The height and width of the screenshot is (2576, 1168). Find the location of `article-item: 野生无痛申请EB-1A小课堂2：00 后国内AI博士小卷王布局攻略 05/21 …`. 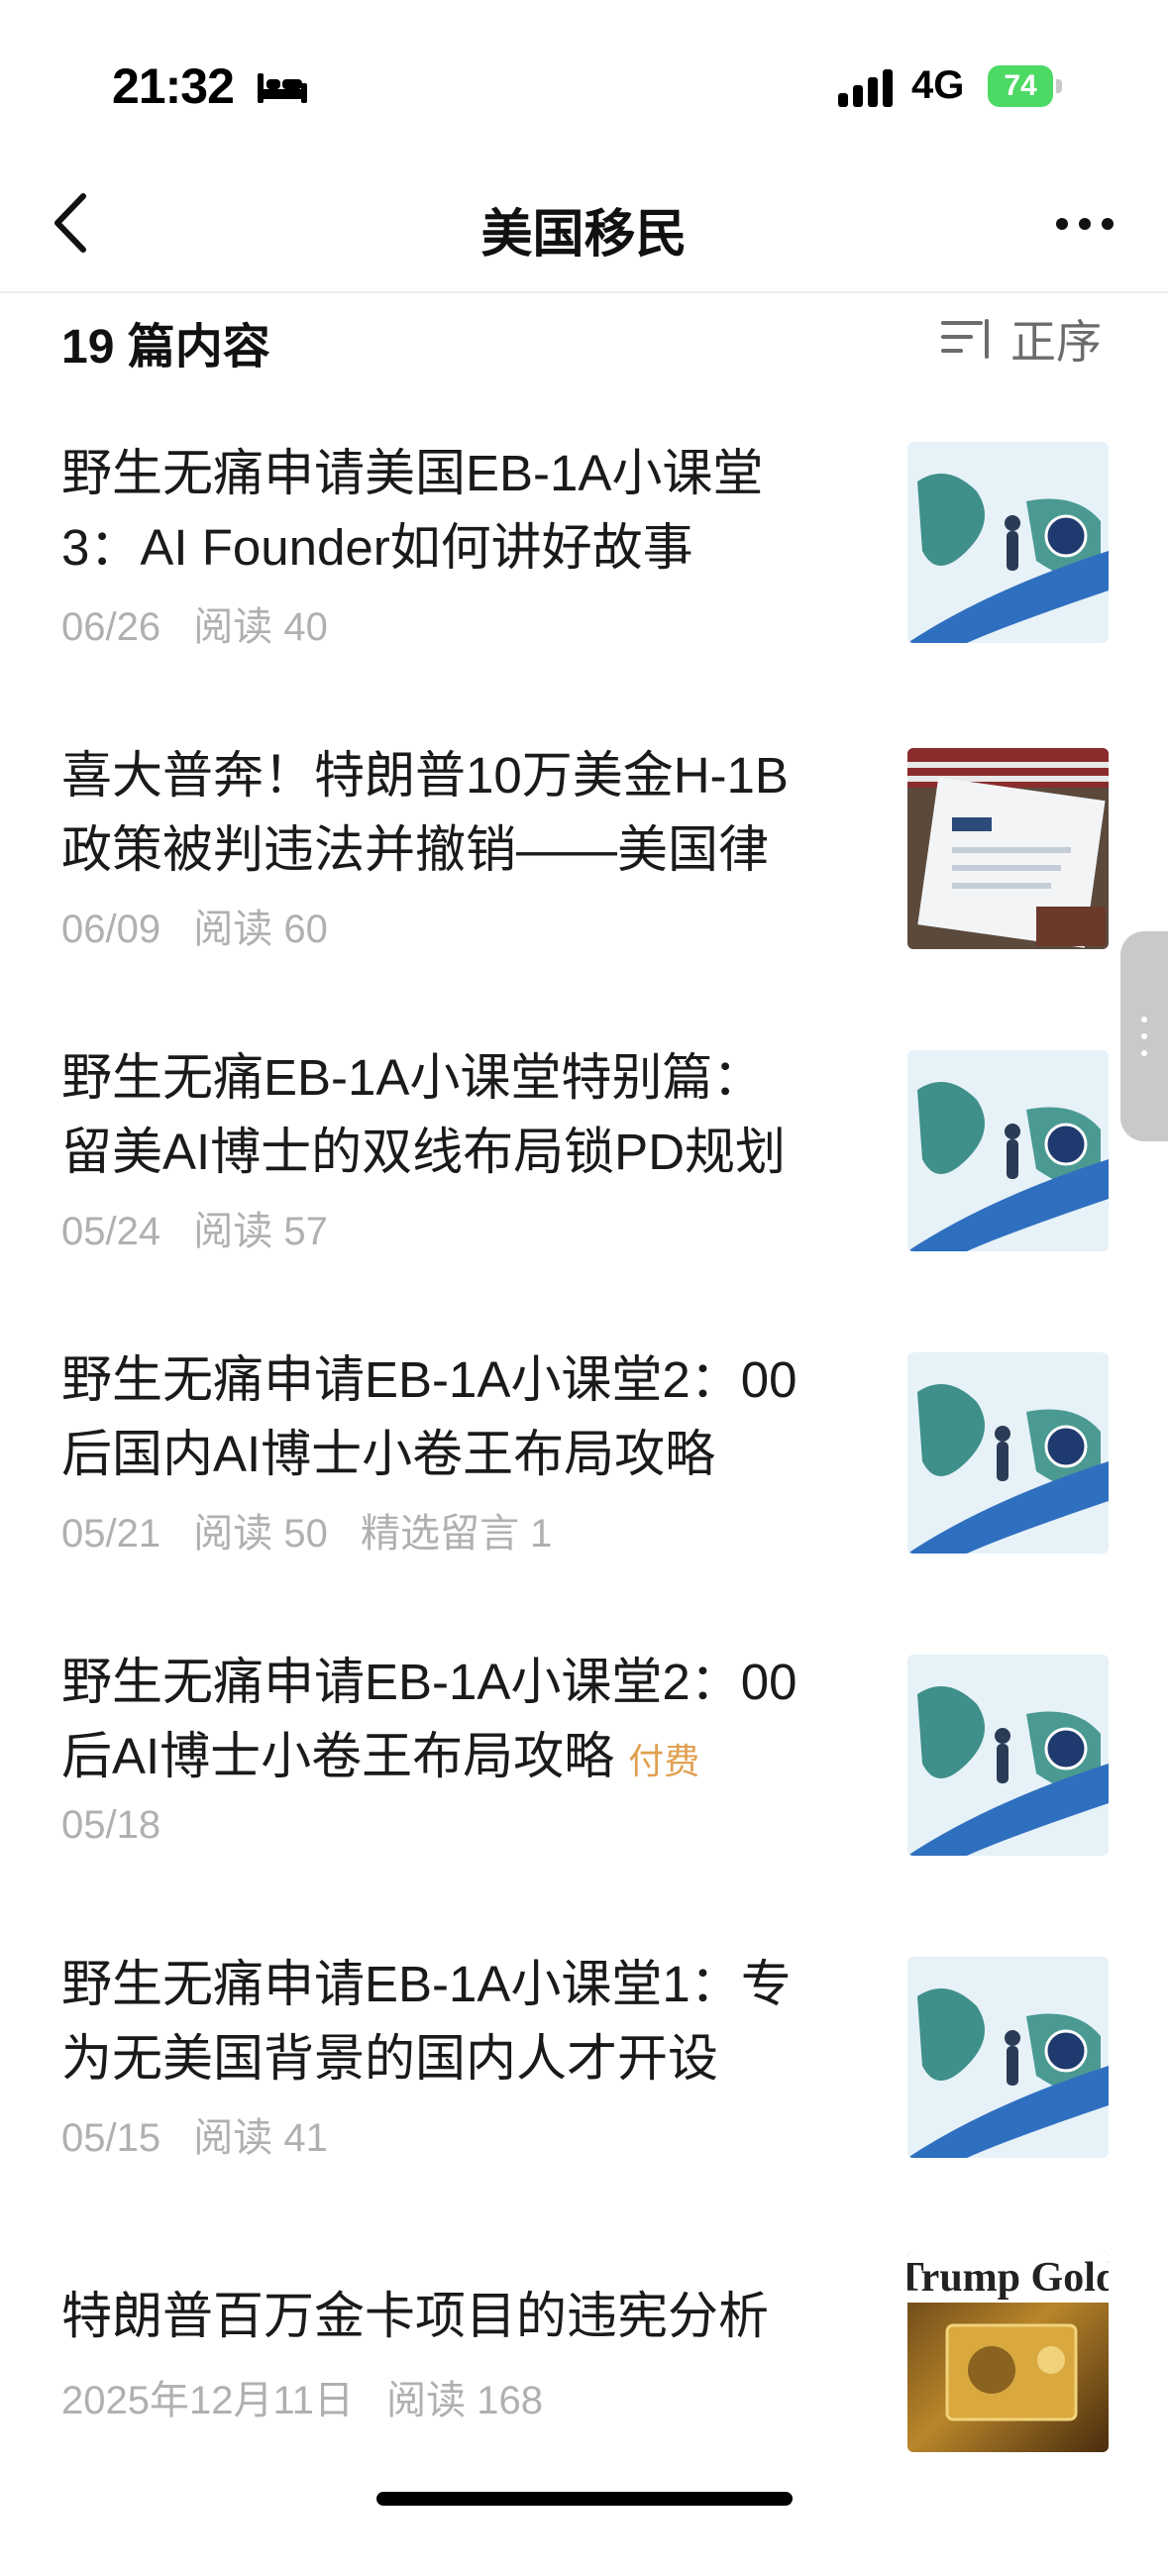

article-item: 野生无痛申请EB-1A小课堂2：00 后国内AI博士小卷王布局攻略 05/21 … is located at coordinates (584, 1491).